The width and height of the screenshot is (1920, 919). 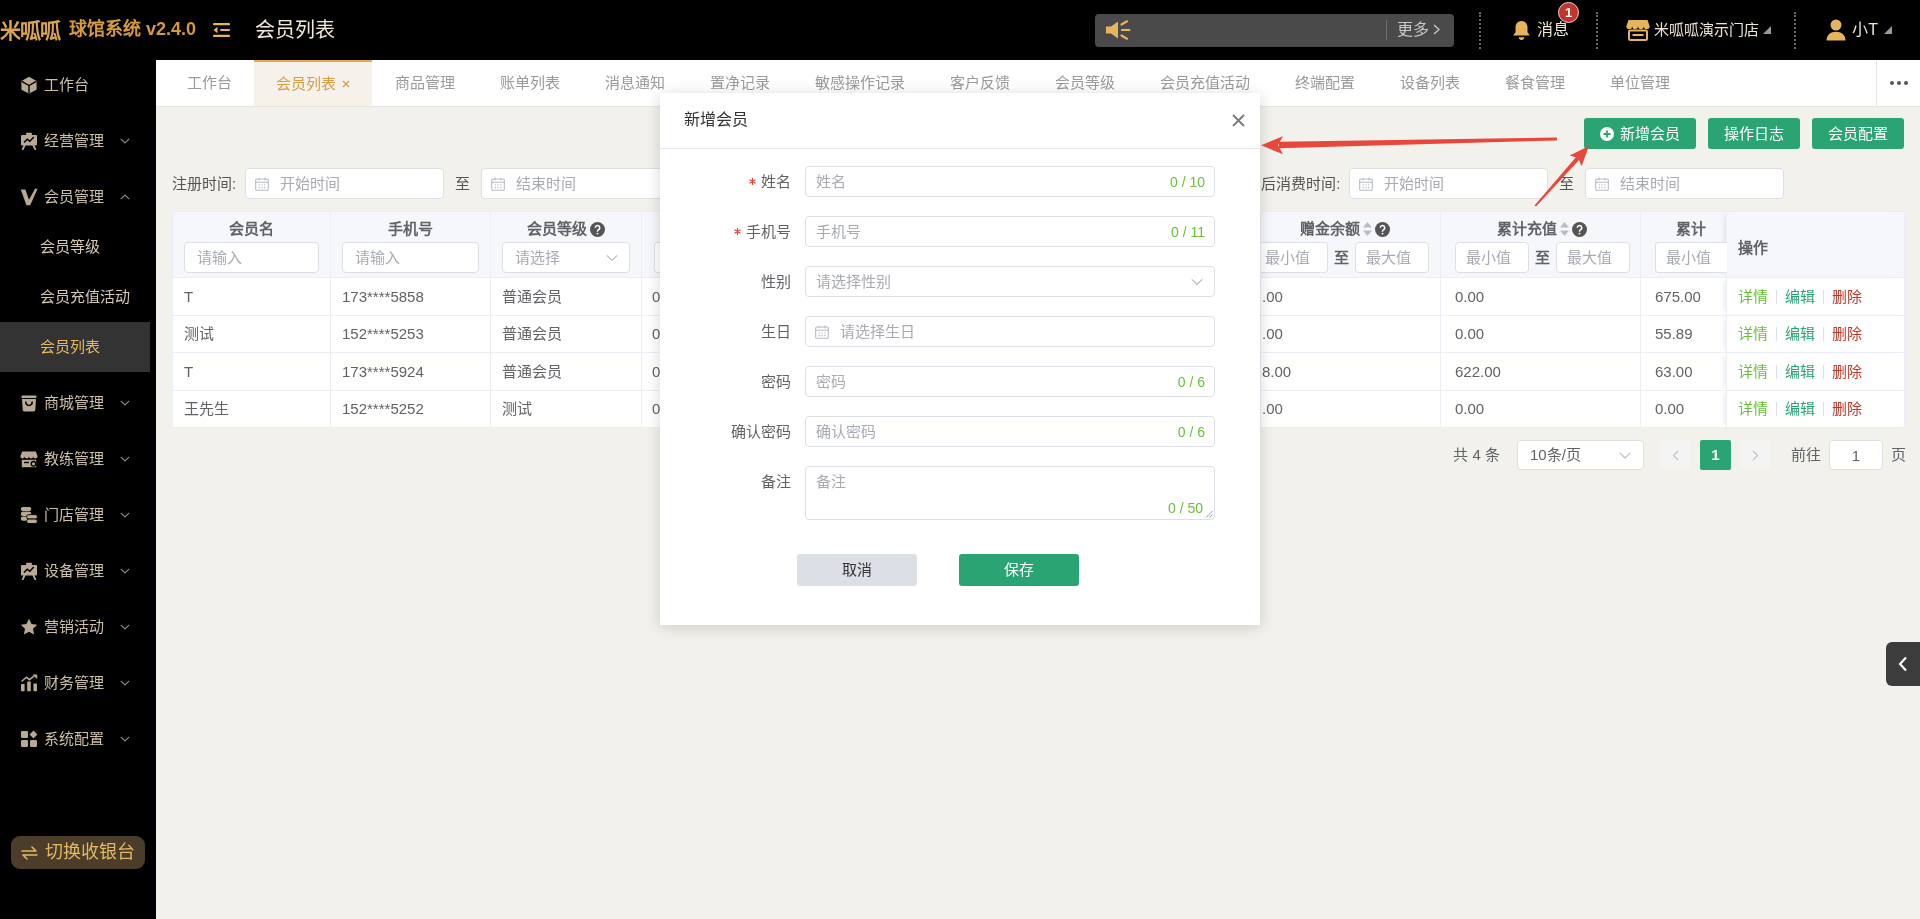 I want to click on tab: 设备列表, so click(x=1429, y=83).